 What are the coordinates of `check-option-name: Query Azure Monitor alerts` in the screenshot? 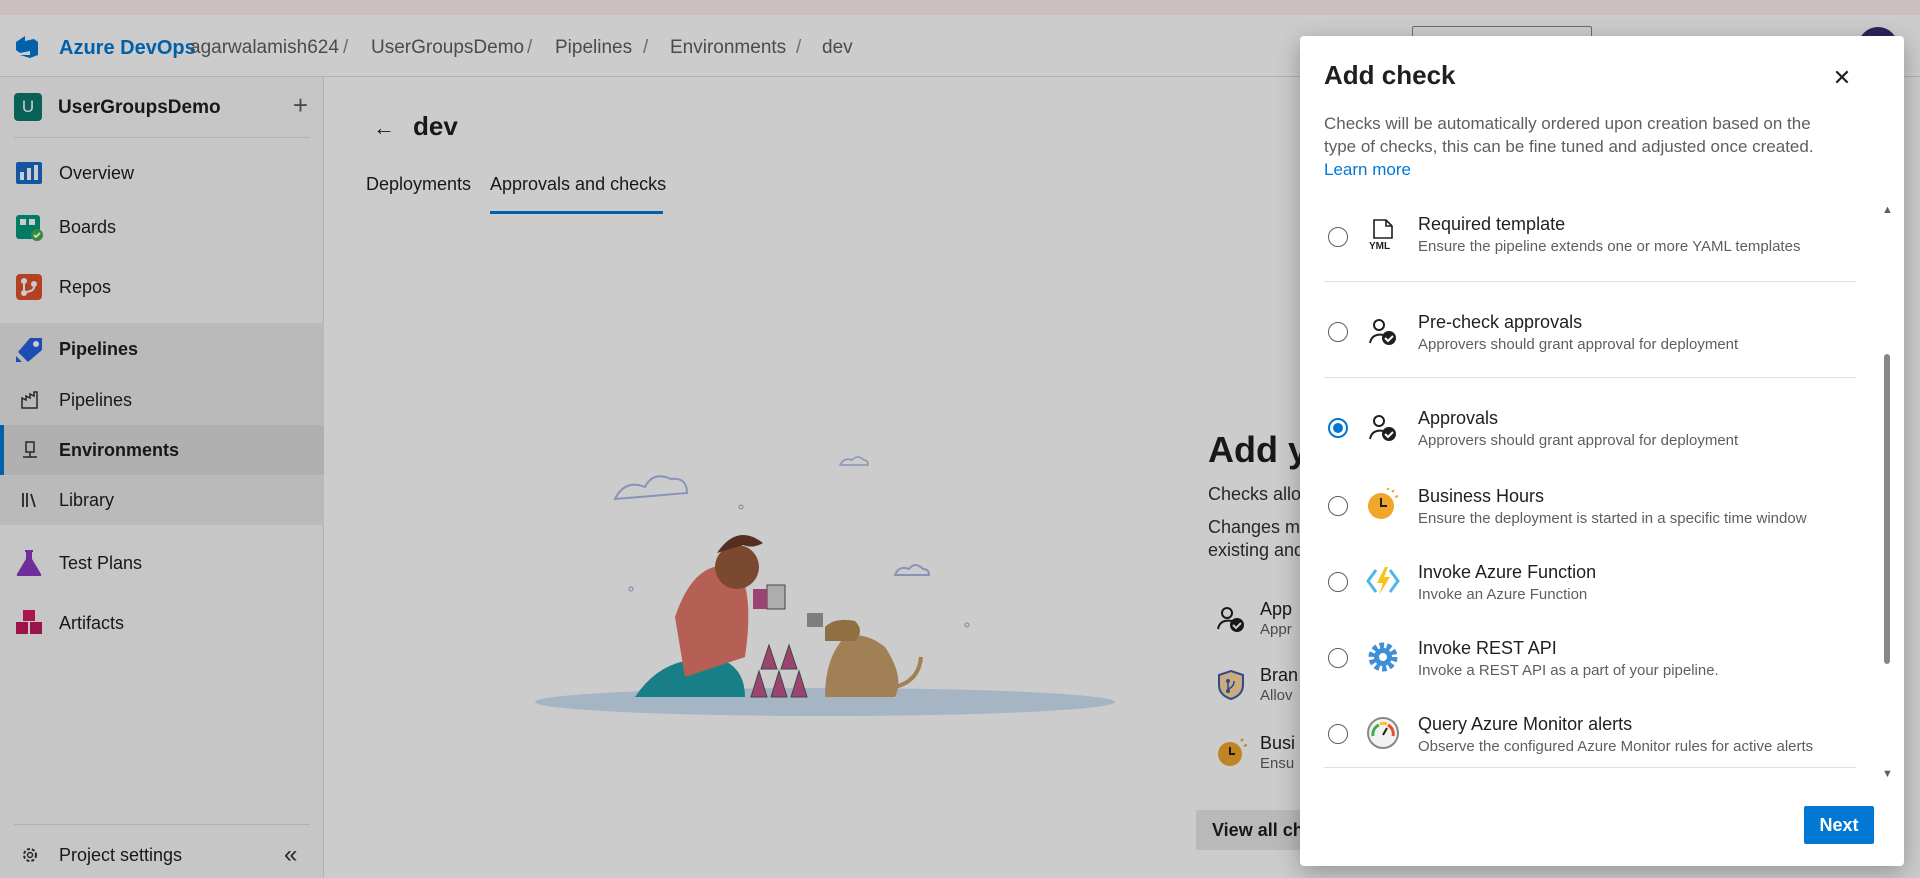 It's located at (1525, 724).